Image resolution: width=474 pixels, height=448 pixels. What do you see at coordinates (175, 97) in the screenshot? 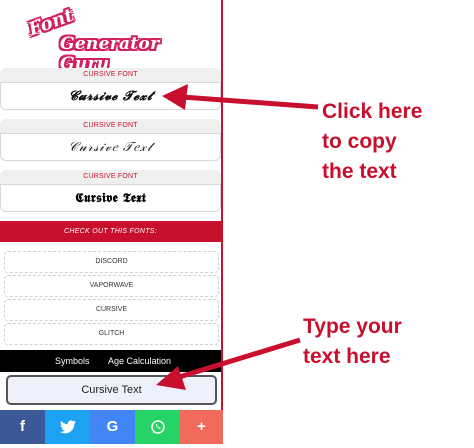
I see `arrow-copy-head` at bounding box center [175, 97].